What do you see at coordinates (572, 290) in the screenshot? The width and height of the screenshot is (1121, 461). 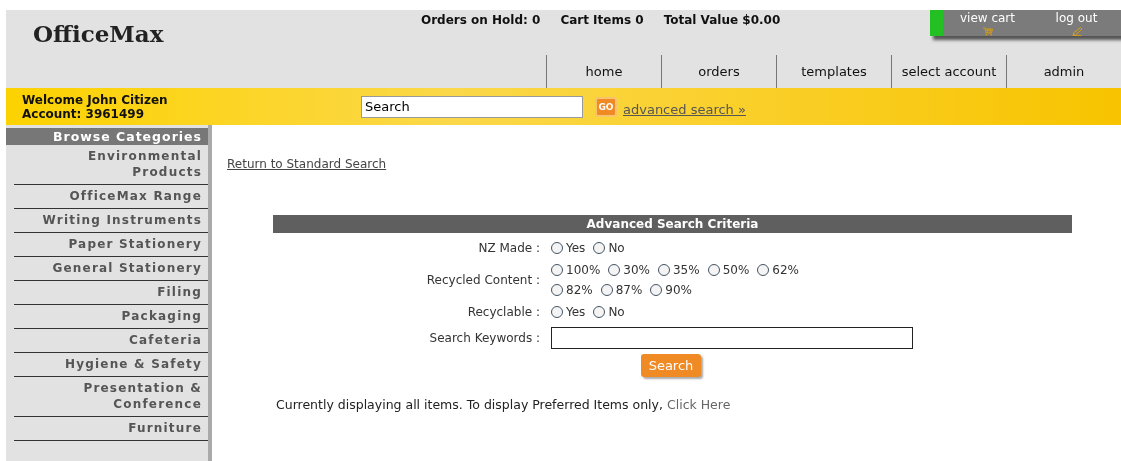 I see `radio-option: 82%` at bounding box center [572, 290].